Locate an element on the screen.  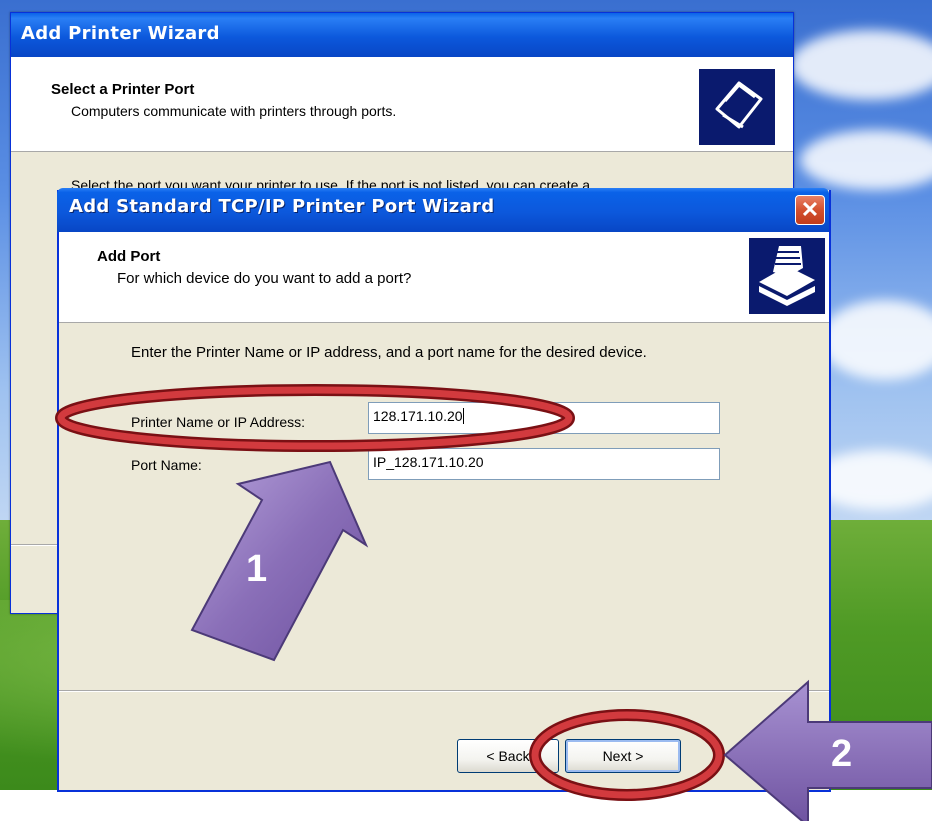
step-1-label: 1 is located at coordinates (257, 569).